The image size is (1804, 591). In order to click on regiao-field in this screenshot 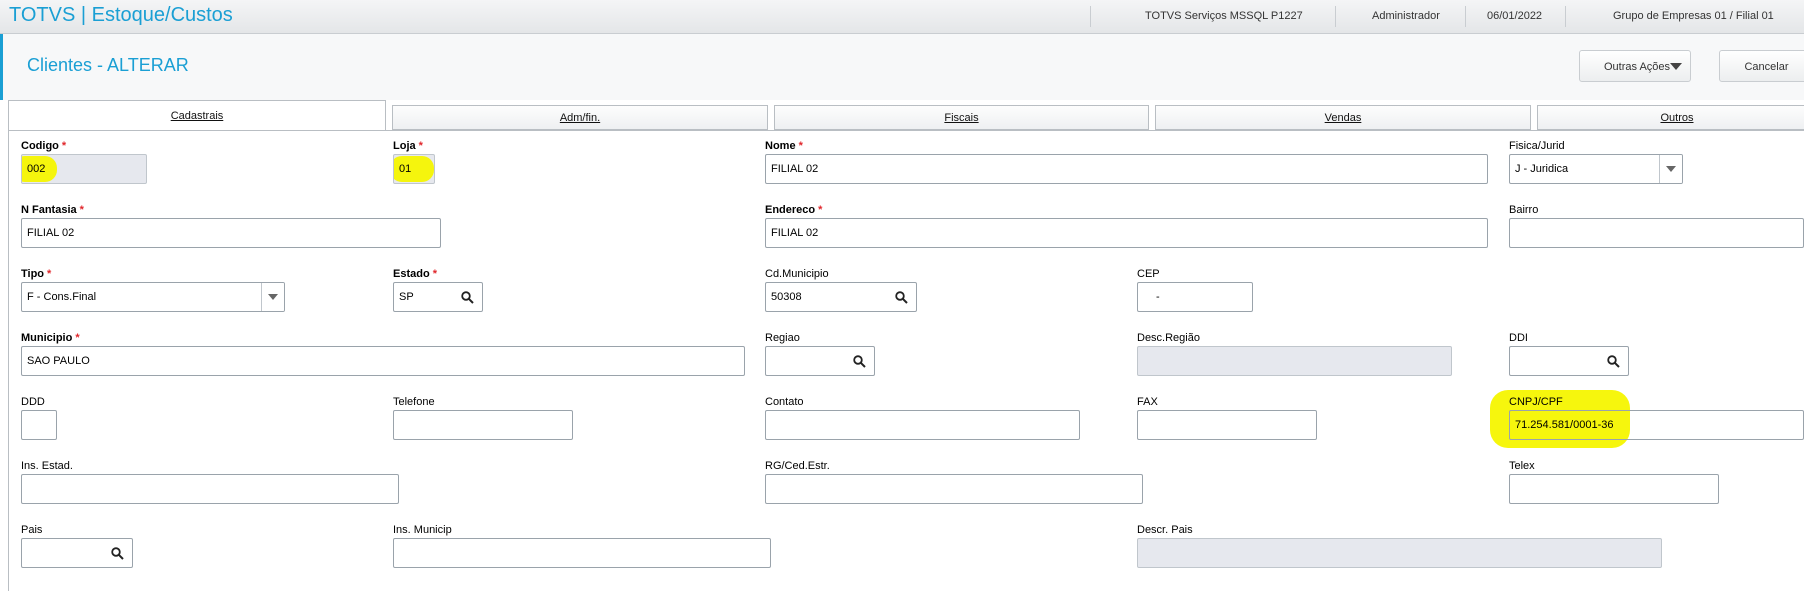, I will do `click(820, 361)`.